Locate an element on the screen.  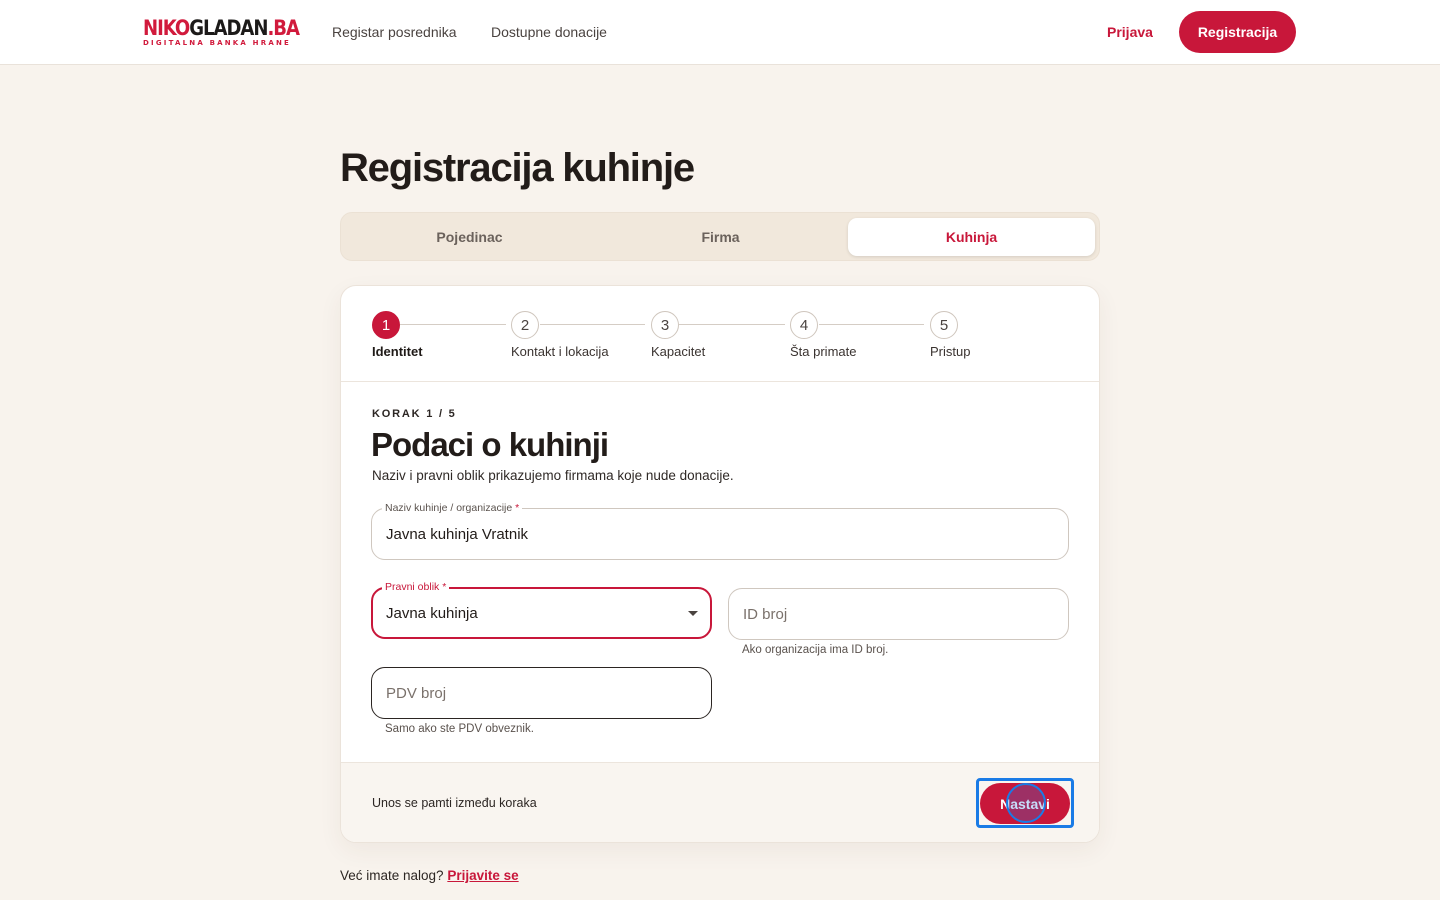
step-2-label: Kontakt i lokacija is located at coordinates (560, 351).